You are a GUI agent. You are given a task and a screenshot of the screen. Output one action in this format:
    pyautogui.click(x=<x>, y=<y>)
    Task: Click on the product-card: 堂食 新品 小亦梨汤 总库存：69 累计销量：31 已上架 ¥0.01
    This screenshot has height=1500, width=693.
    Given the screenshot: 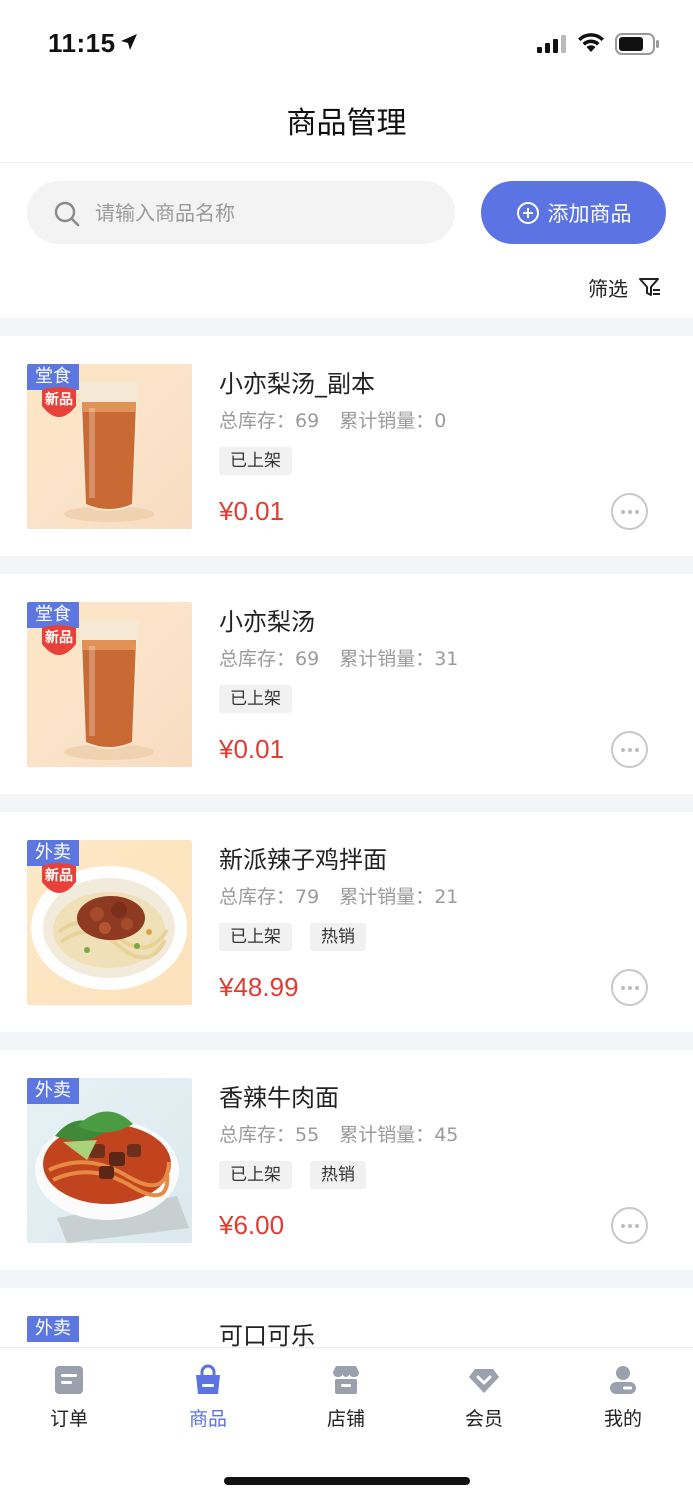 What is the action you would take?
    pyautogui.click(x=346, y=684)
    